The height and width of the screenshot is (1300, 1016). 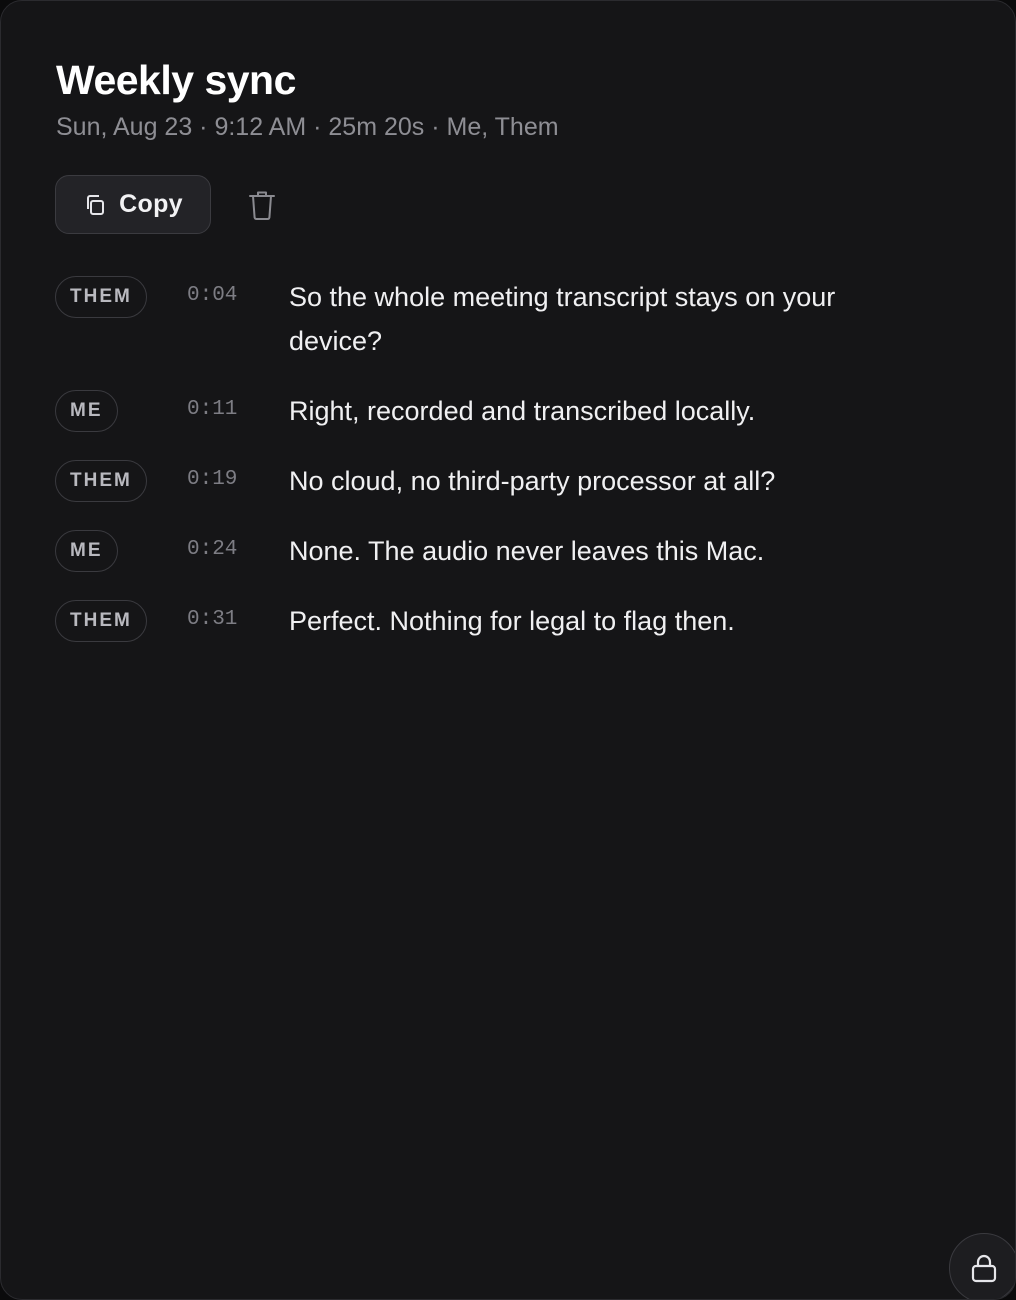 What do you see at coordinates (212, 409) in the screenshot?
I see `timestamp: 0:11` at bounding box center [212, 409].